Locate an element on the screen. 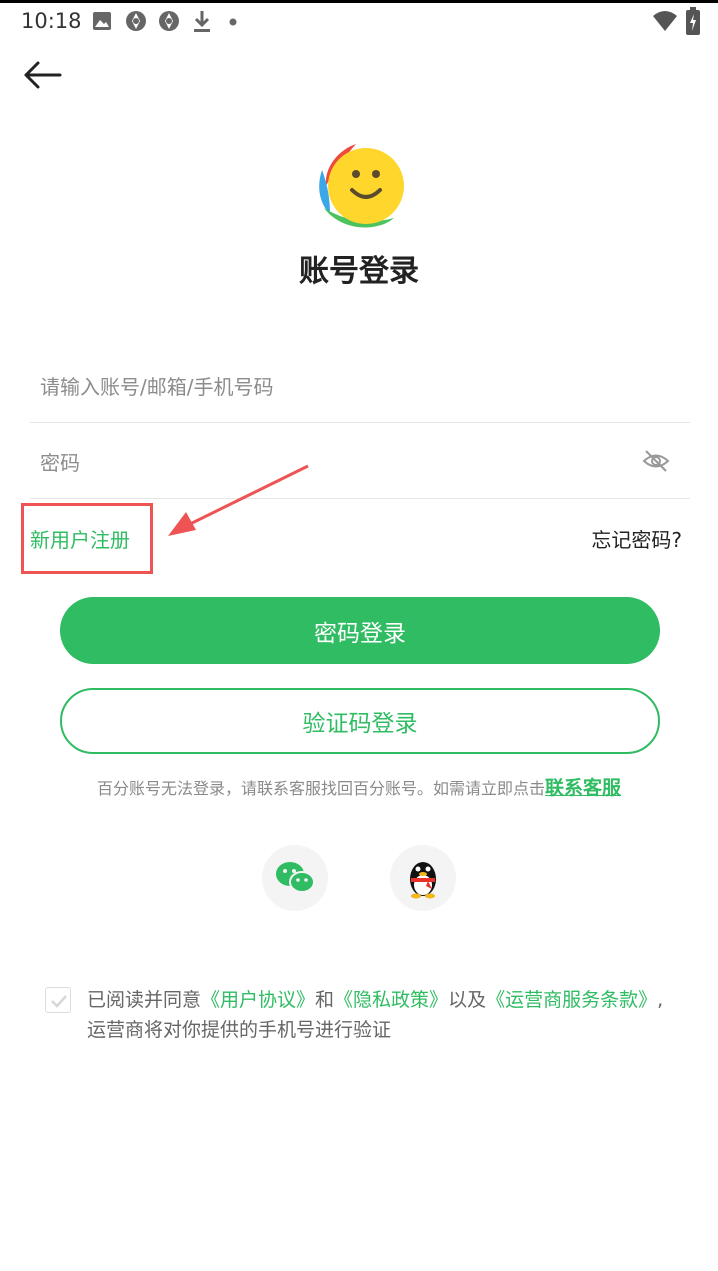 This screenshot has height=1271, width=718. qq-icon is located at coordinates (423, 880).